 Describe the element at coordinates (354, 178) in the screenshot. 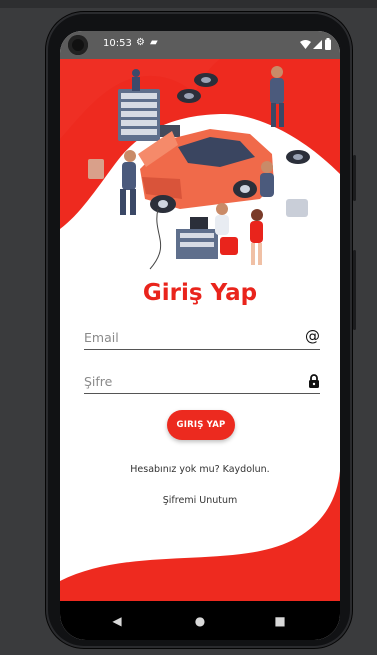

I see `power-button` at that location.